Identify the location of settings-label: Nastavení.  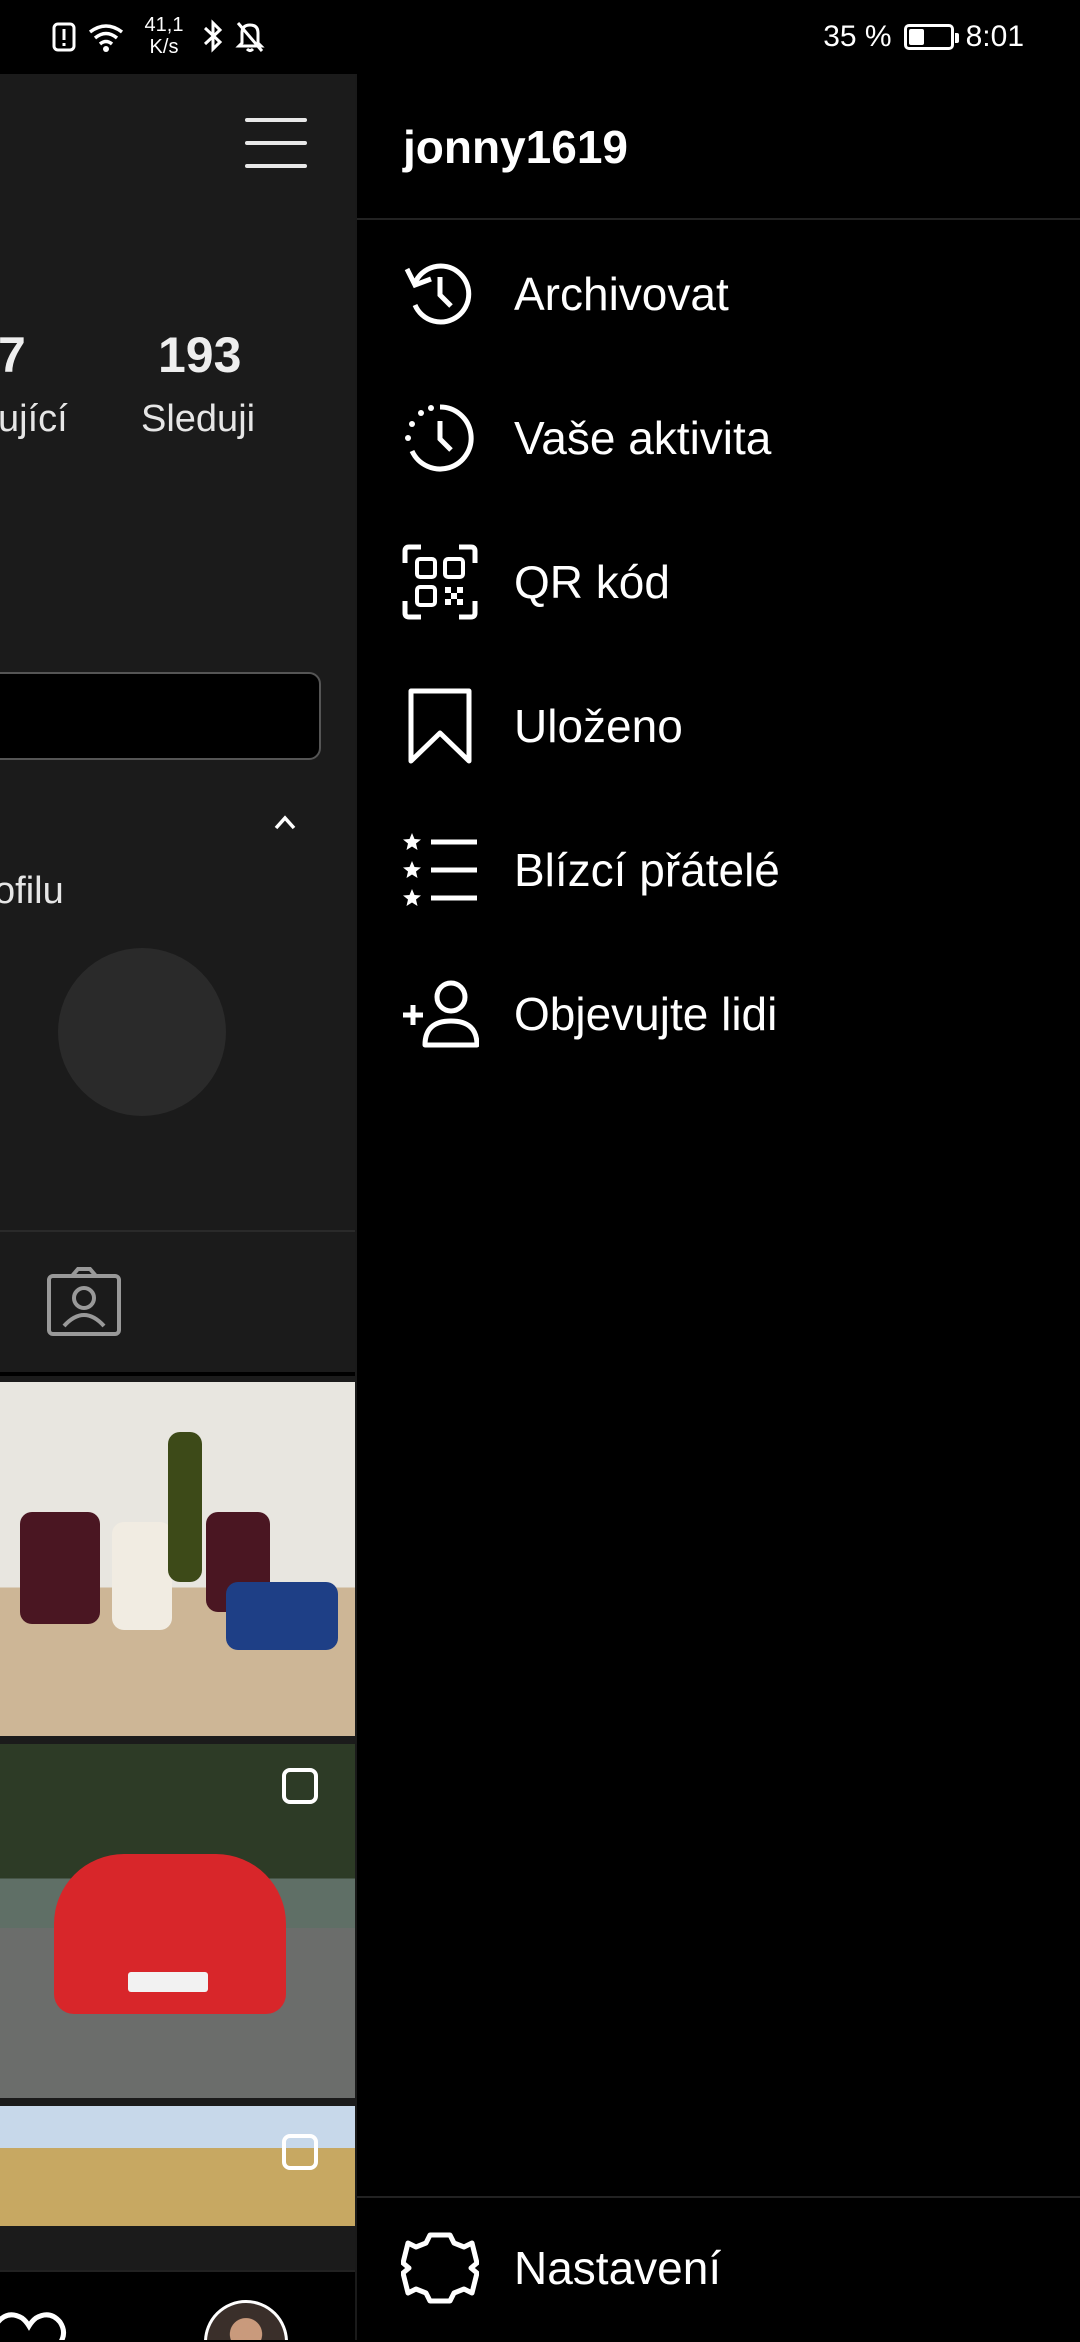
(618, 2268).